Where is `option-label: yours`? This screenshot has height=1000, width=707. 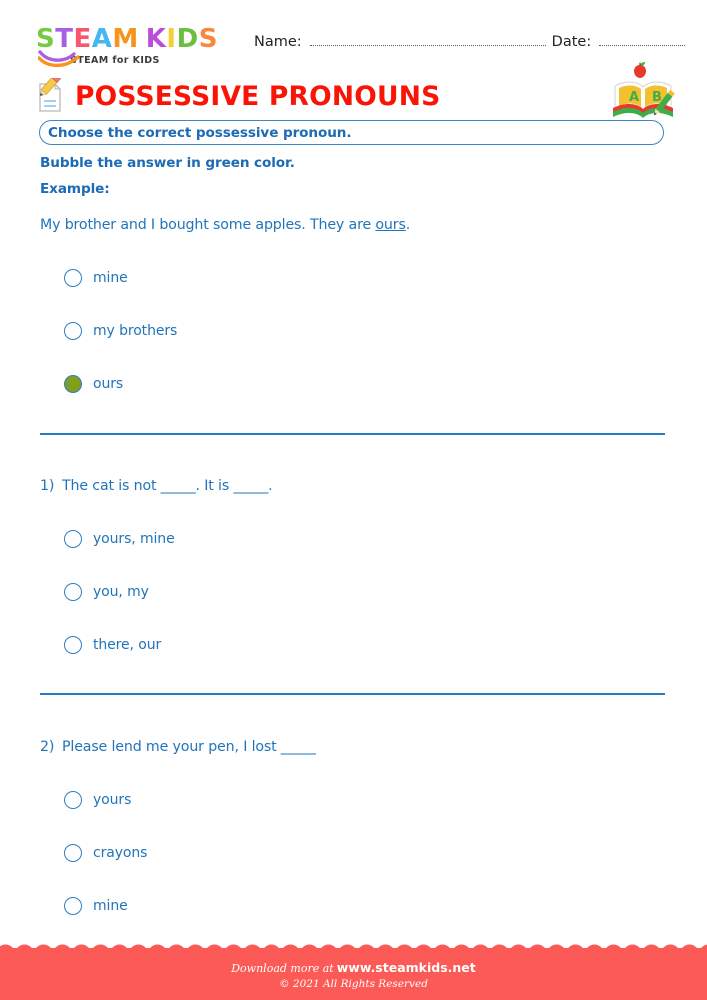
option-label: yours is located at coordinates (112, 800).